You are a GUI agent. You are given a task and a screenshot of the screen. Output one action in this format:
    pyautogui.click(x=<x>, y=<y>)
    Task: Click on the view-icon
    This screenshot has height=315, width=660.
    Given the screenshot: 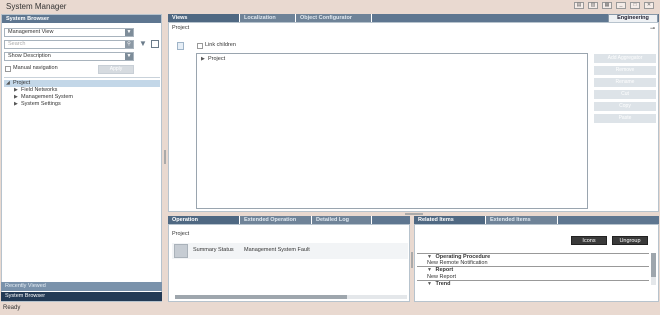 What is the action you would take?
    pyautogui.click(x=180, y=46)
    